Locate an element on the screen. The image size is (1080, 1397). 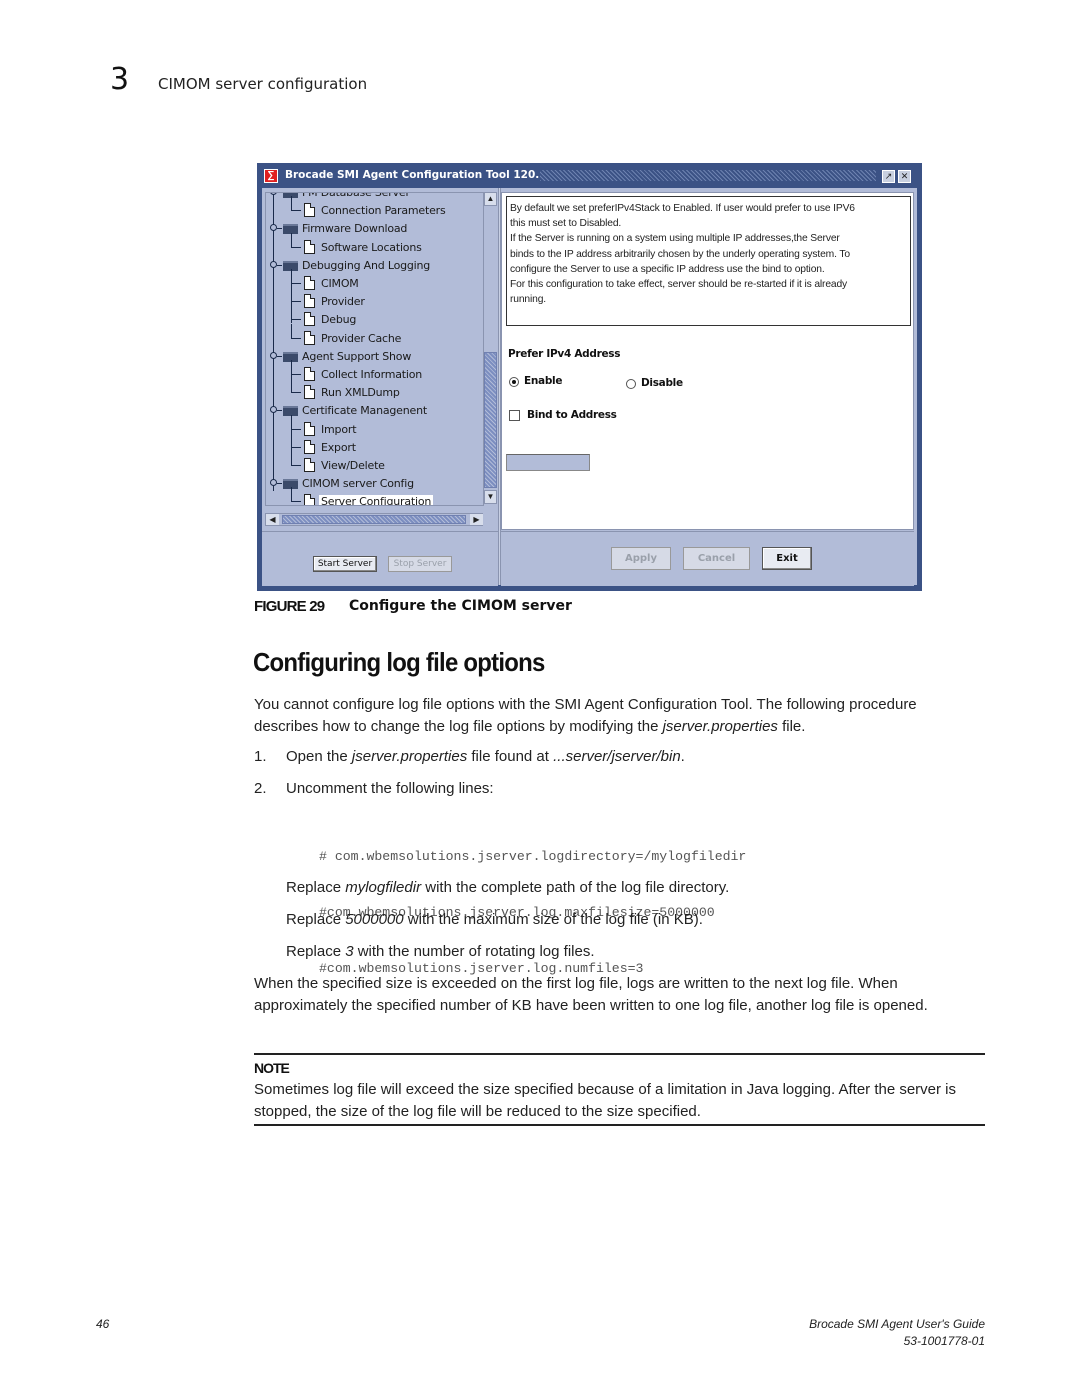
titlebar-pattern is located at coordinates (708, 175).